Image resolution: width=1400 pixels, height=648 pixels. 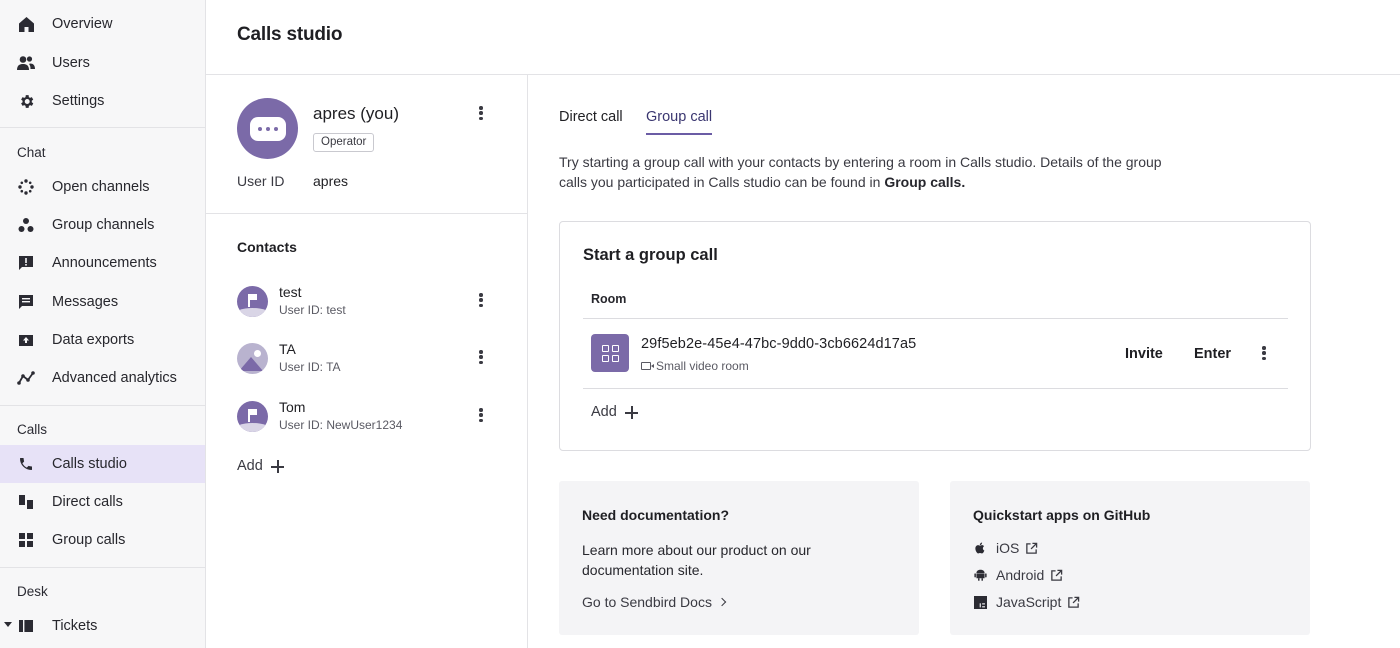 I want to click on gear-icon, so click(x=26, y=101).